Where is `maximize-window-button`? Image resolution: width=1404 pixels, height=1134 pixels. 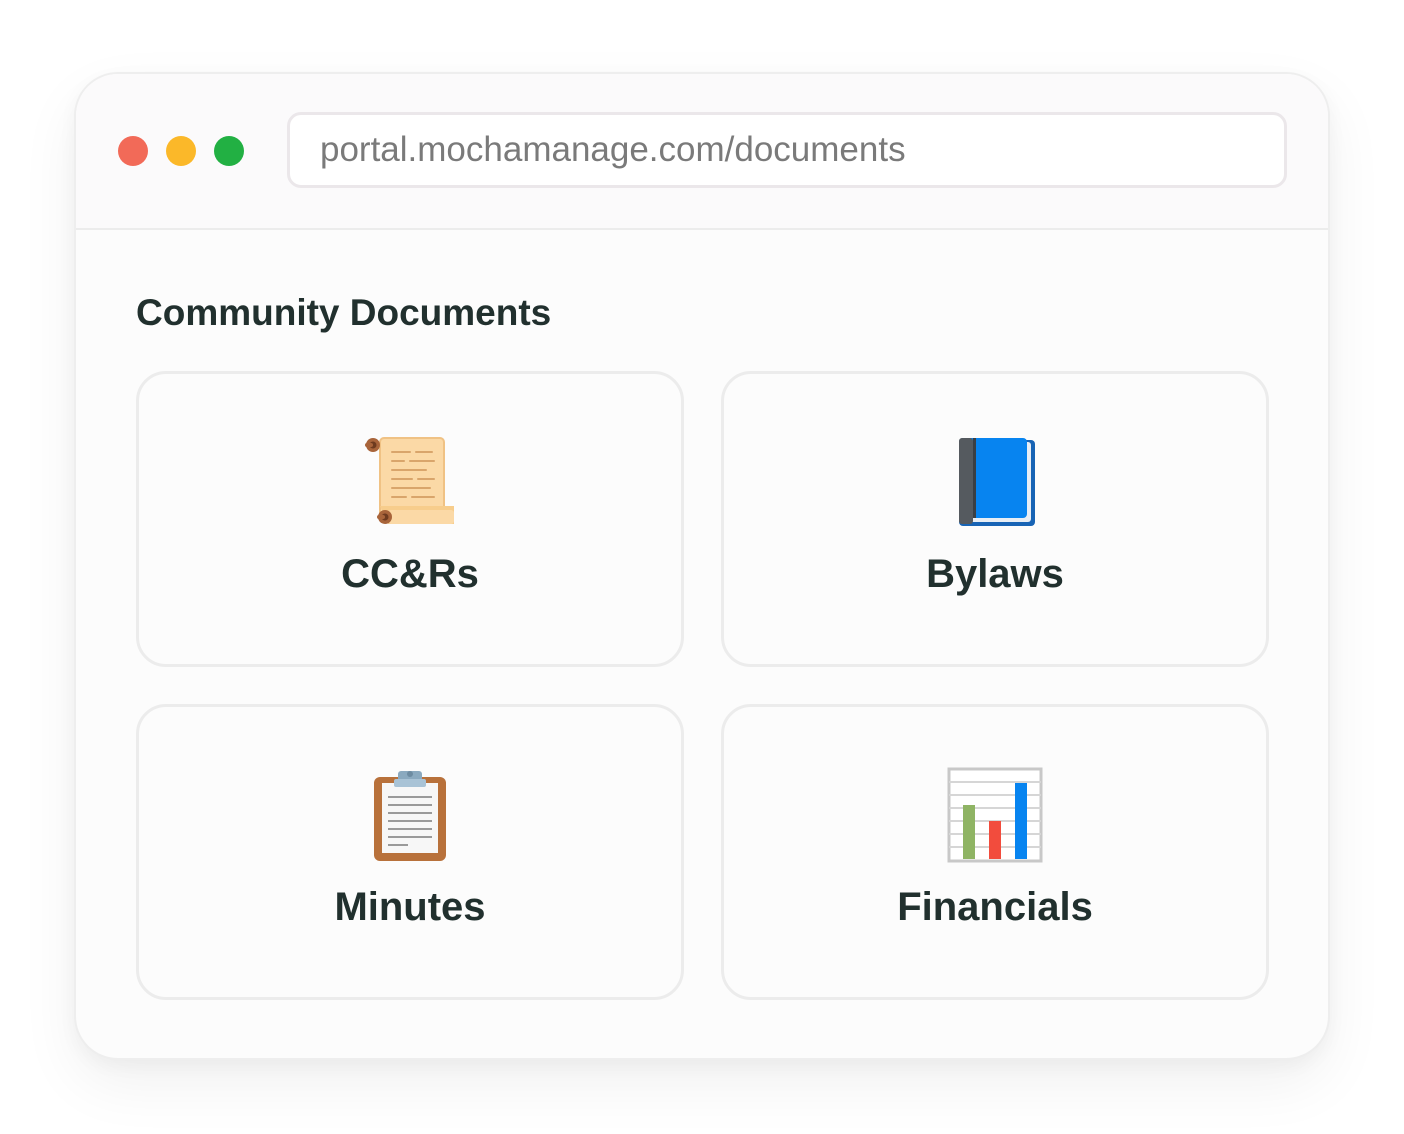
maximize-window-button is located at coordinates (229, 151).